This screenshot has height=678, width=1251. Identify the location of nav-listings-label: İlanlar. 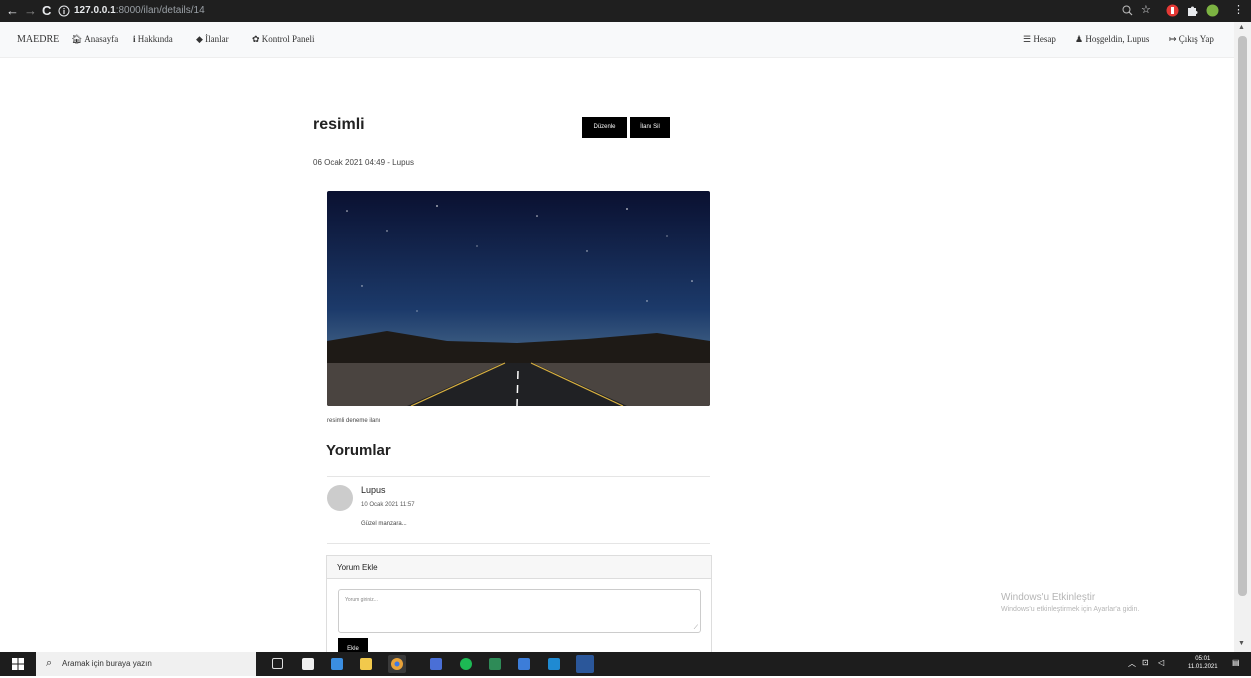
(217, 39).